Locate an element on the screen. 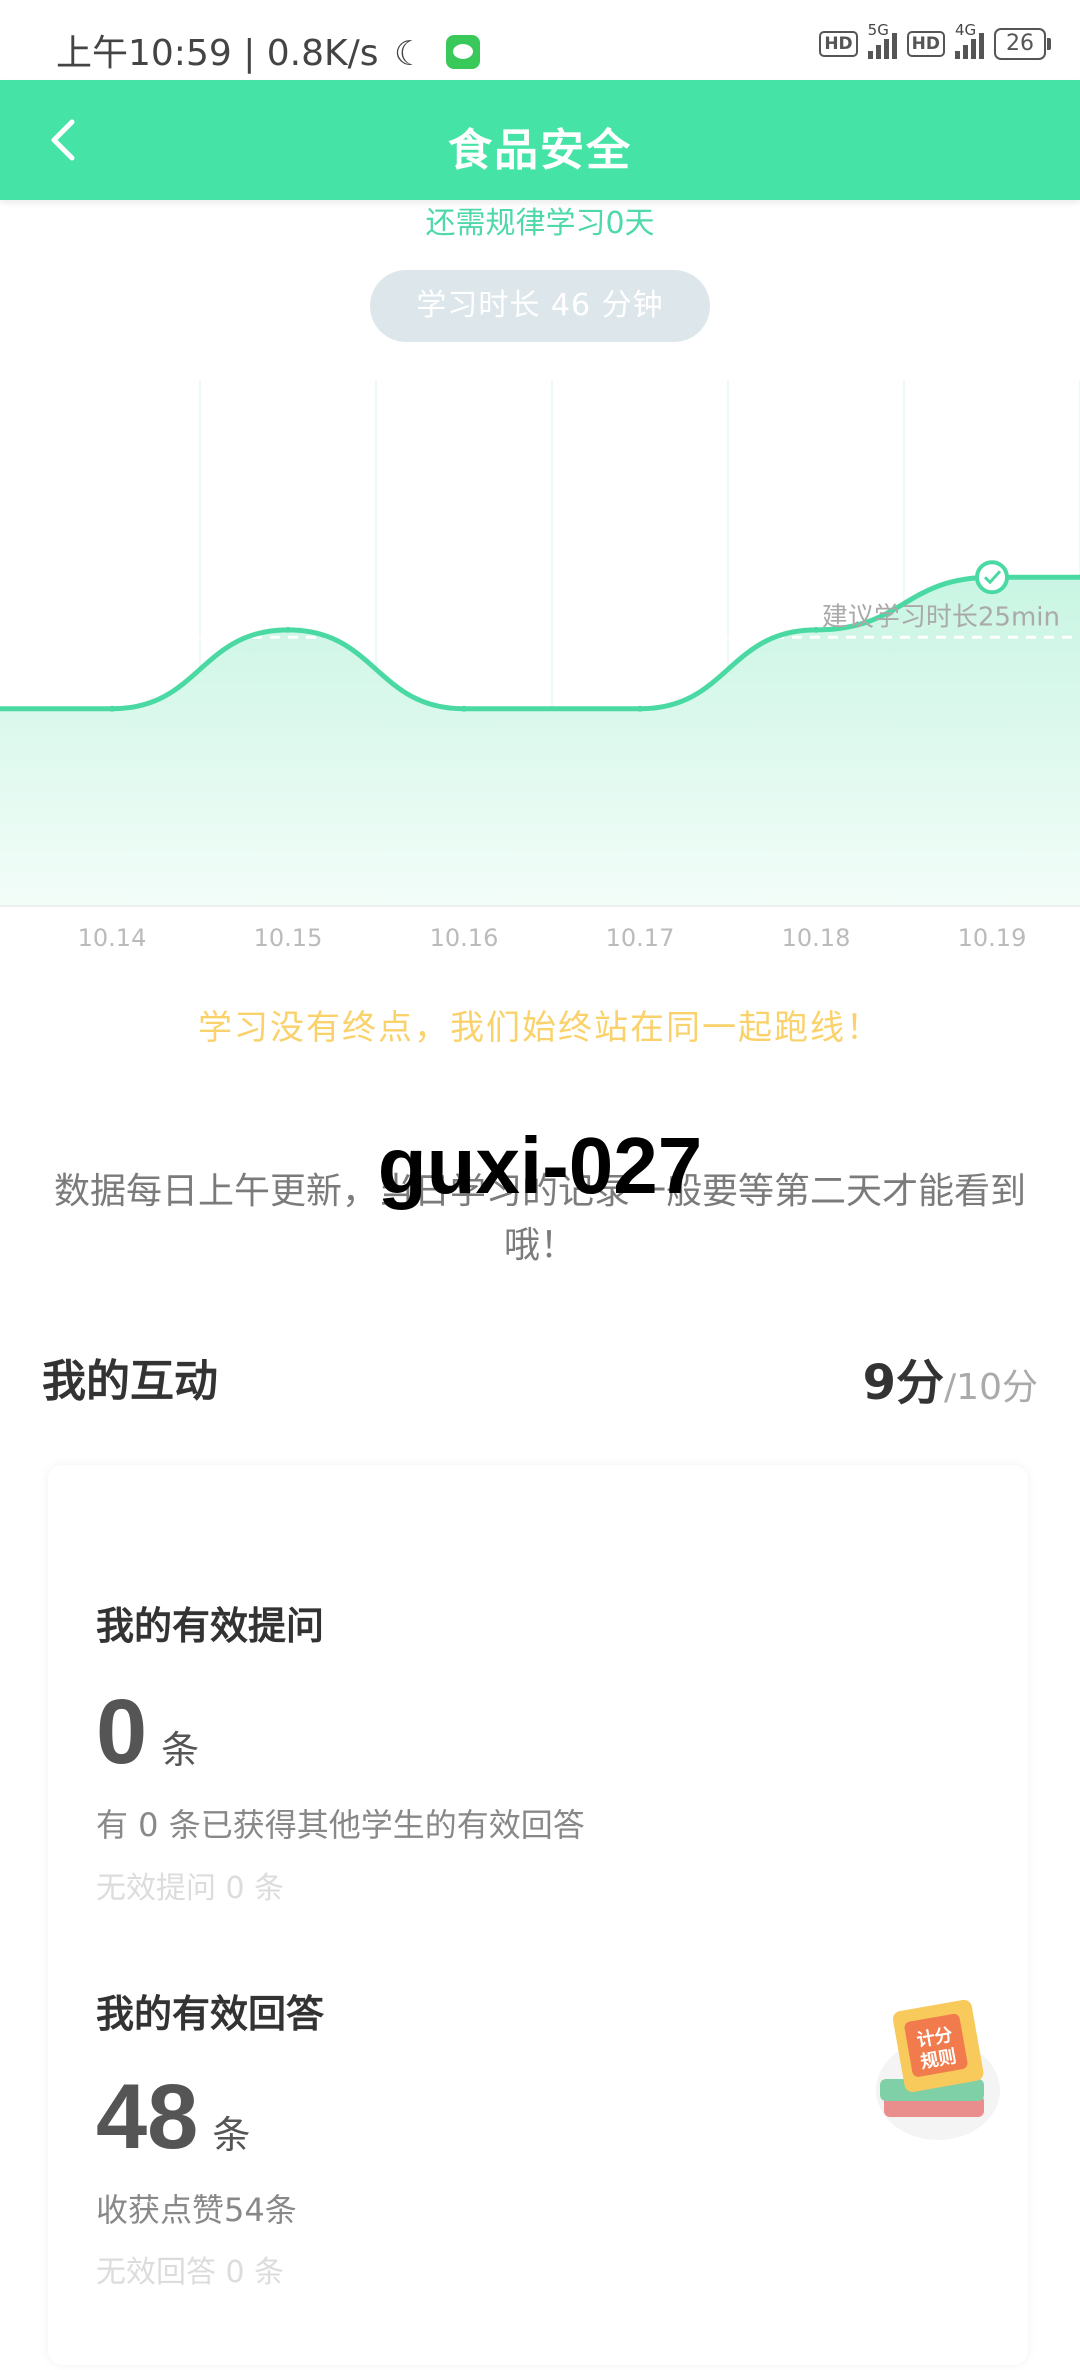 This screenshot has height=2370, width=1080. status-right: HD 5G HD 4G 26 is located at coordinates (935, 40).